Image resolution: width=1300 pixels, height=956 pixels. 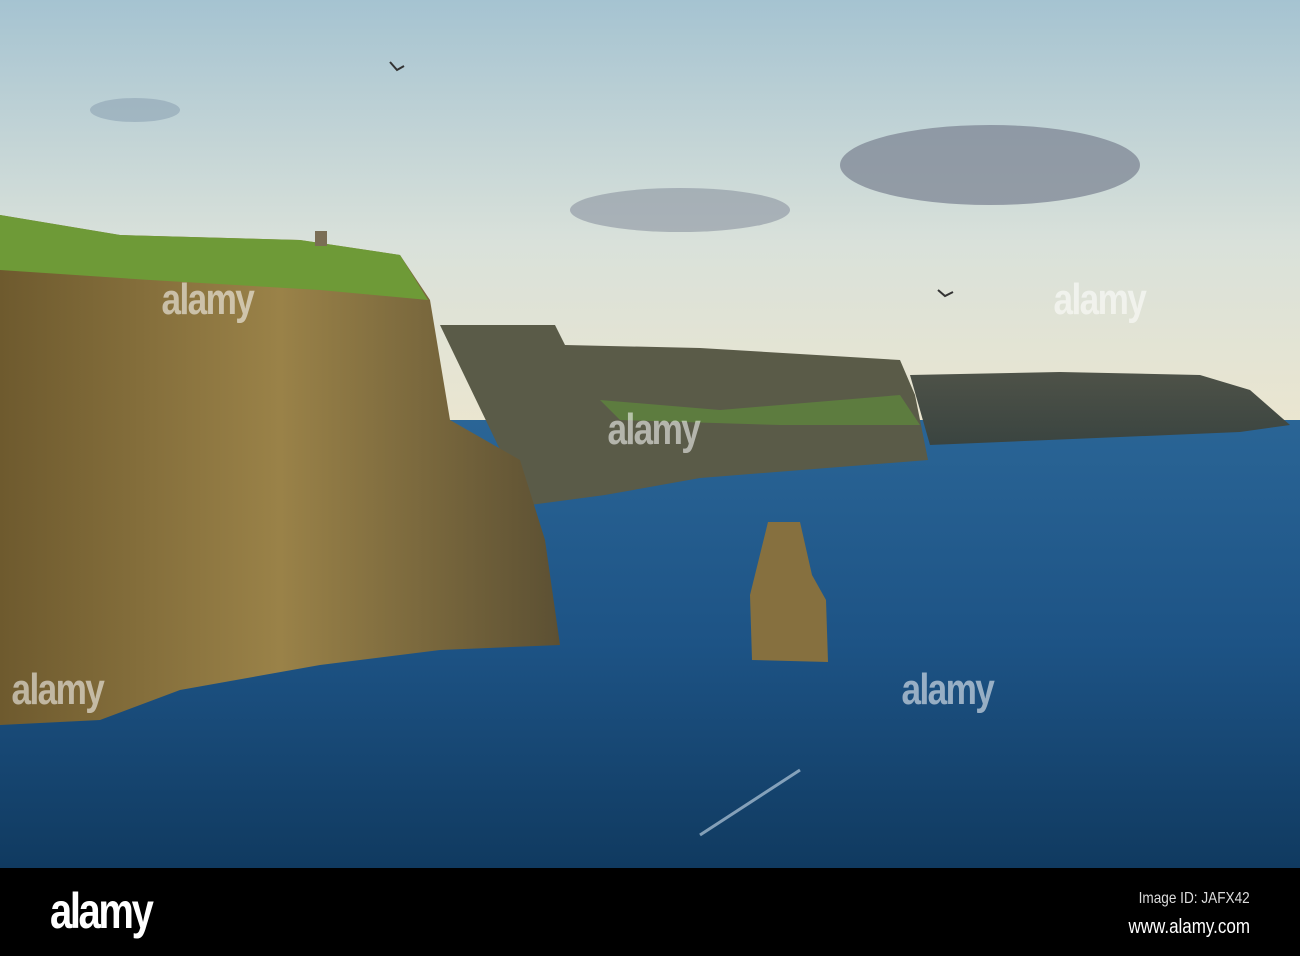 I want to click on alamy-logo: alamy, so click(x=102, y=911).